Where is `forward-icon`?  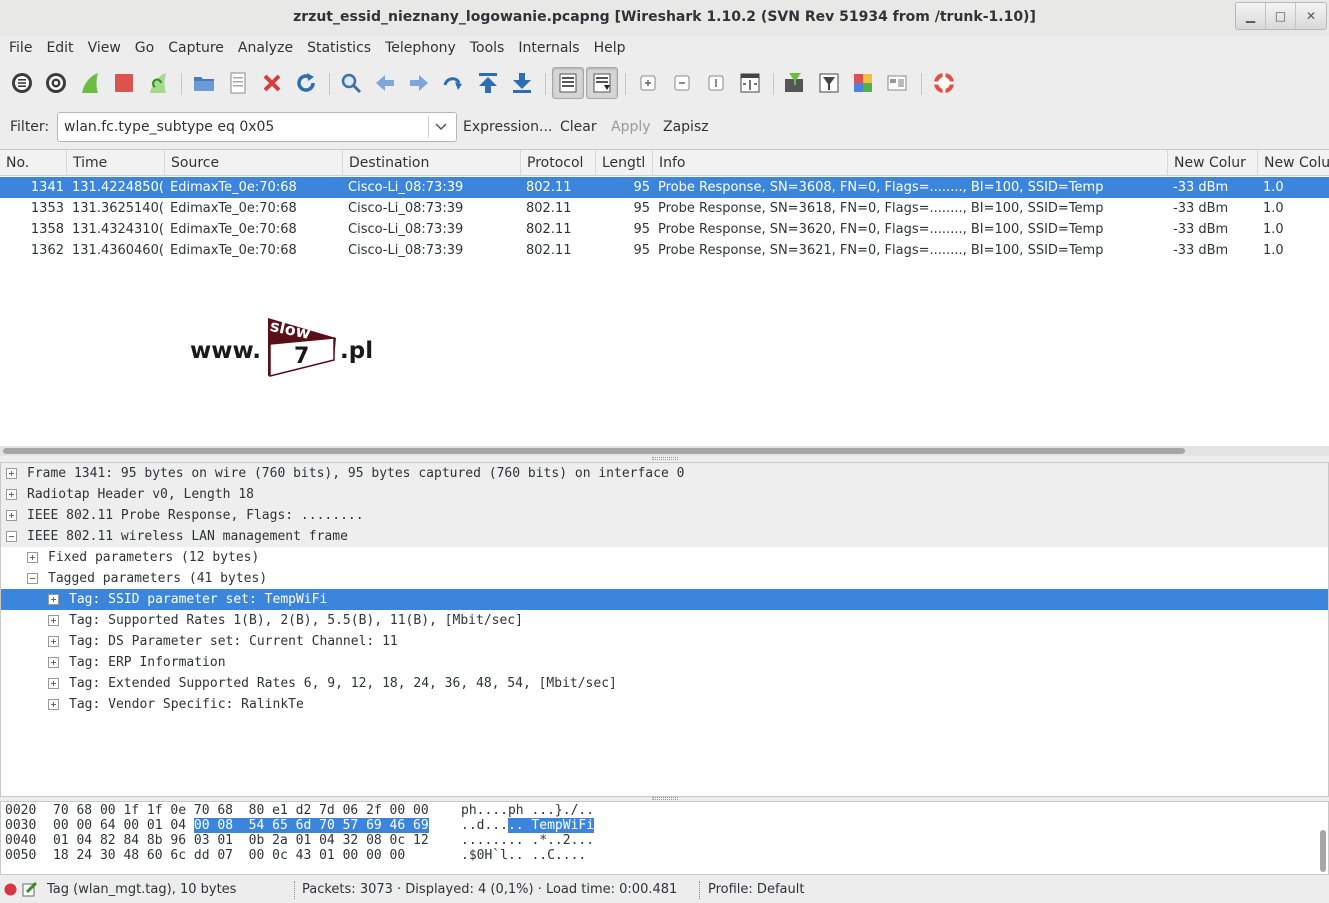 forward-icon is located at coordinates (419, 83).